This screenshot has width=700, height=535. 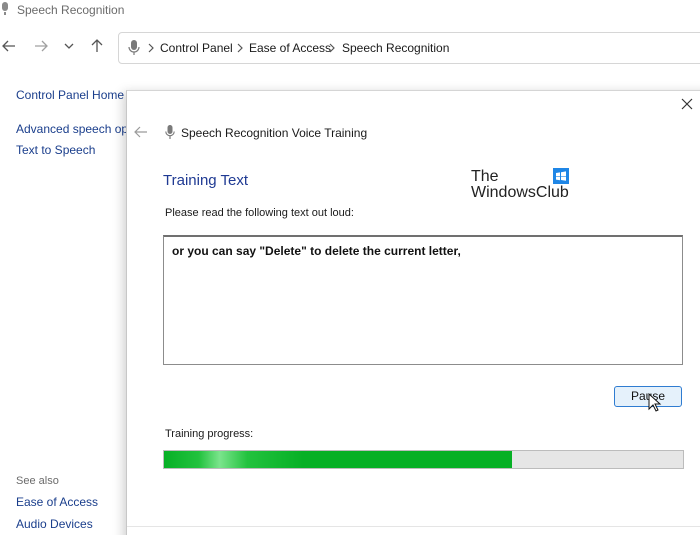 What do you see at coordinates (37, 481) in the screenshot?
I see `see-also-label: See also` at bounding box center [37, 481].